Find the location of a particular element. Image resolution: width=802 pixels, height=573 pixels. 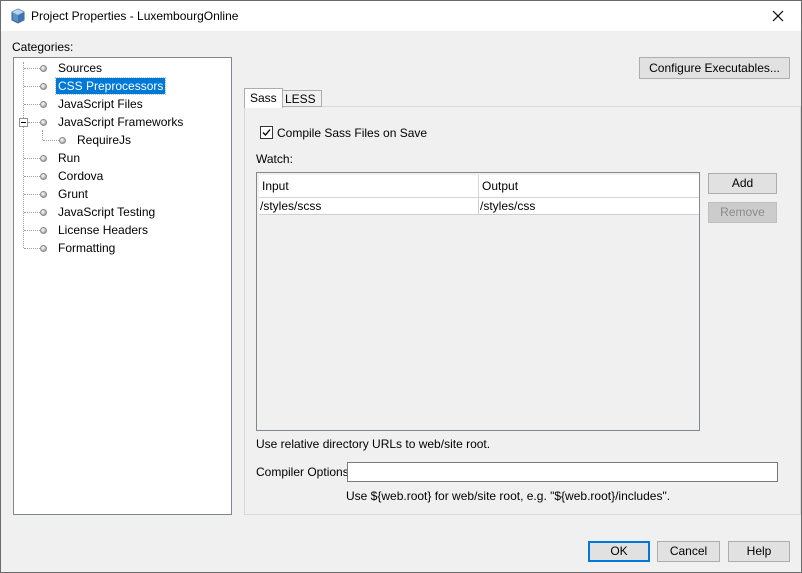

compiler-options-label: Compiler Options: is located at coordinates (304, 472).